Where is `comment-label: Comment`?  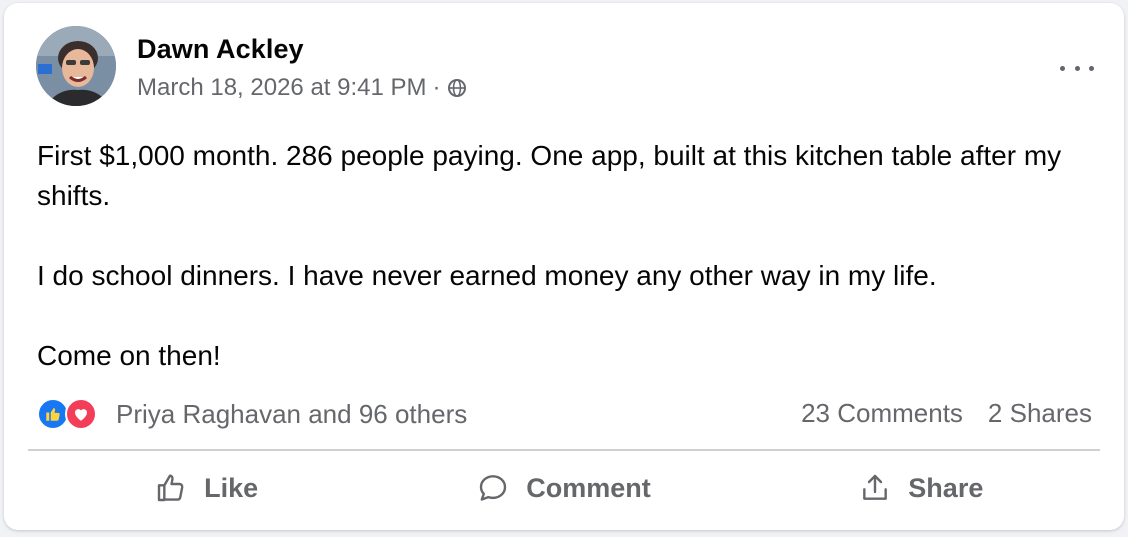
comment-label: Comment is located at coordinates (588, 487).